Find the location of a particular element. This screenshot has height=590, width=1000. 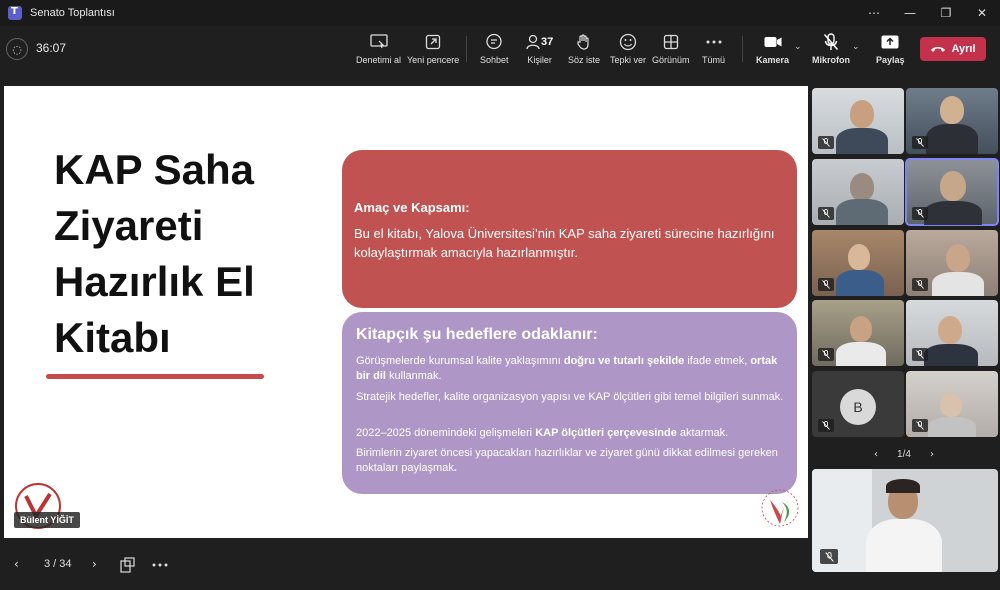

purpose-heading: Amaç ve Kapsamı: is located at coordinates (412, 207).